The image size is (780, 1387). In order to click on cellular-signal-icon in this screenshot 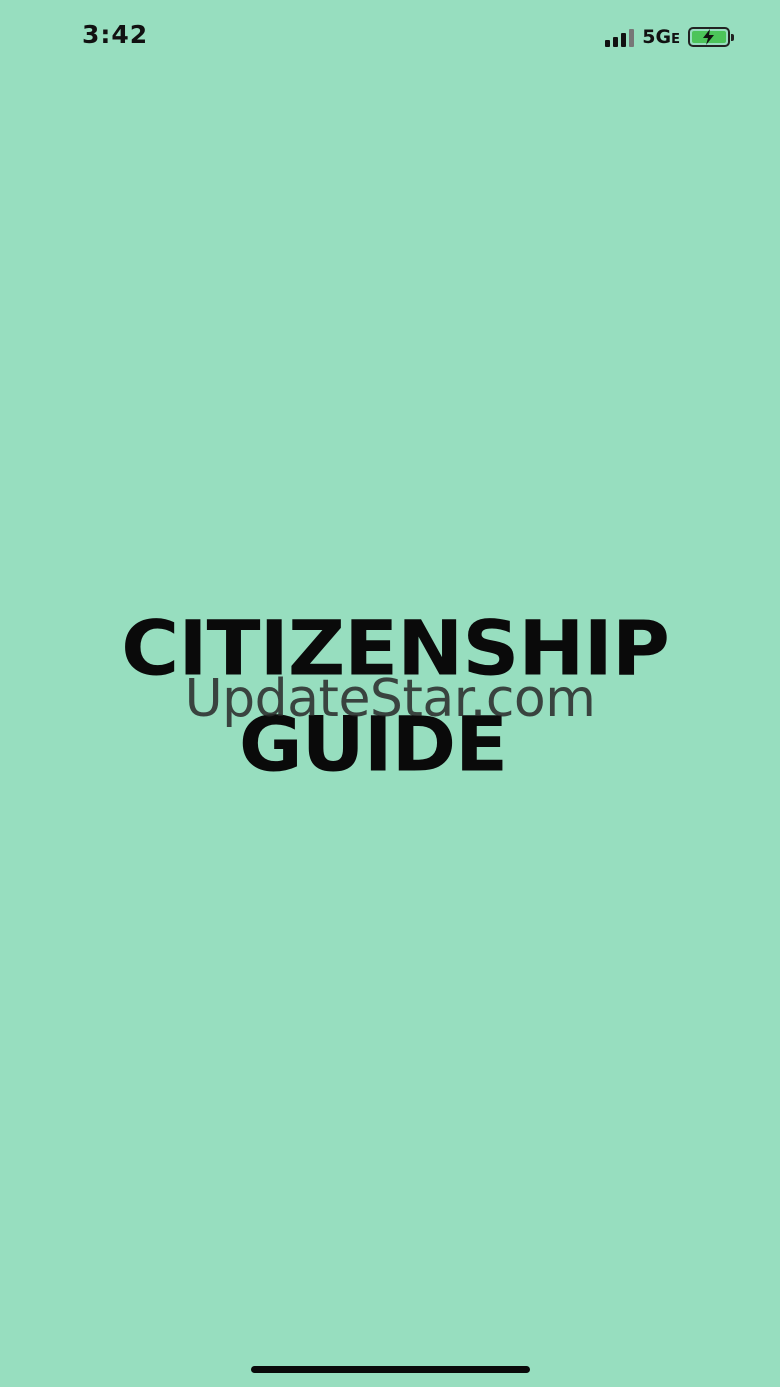, I will do `click(620, 37)`.